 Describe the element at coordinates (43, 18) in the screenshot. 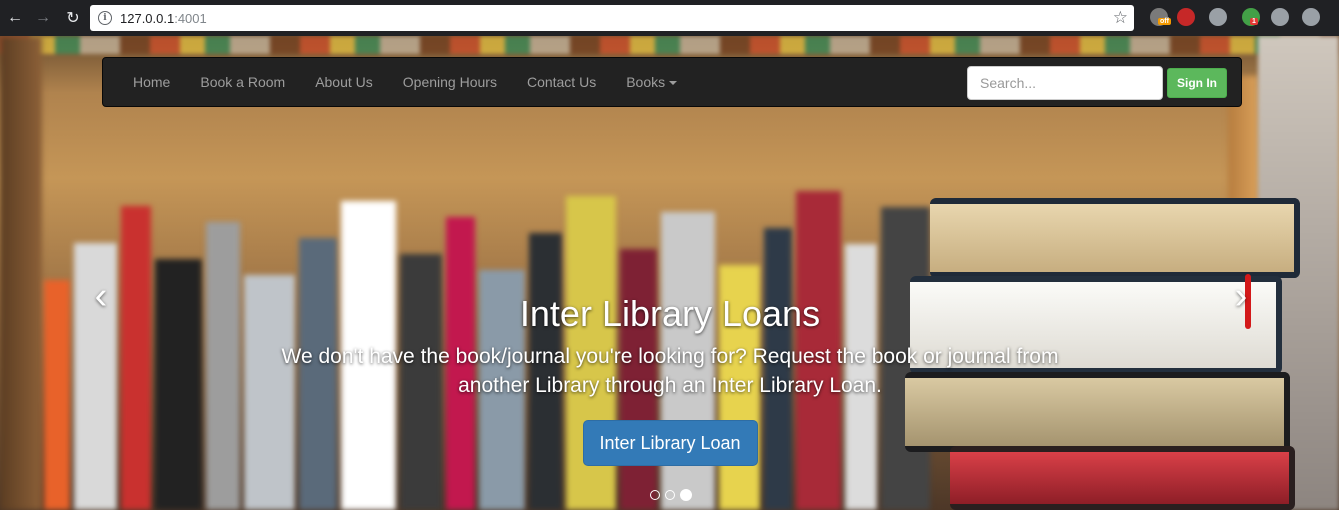

I see `forward-arrow-icon: →` at that location.